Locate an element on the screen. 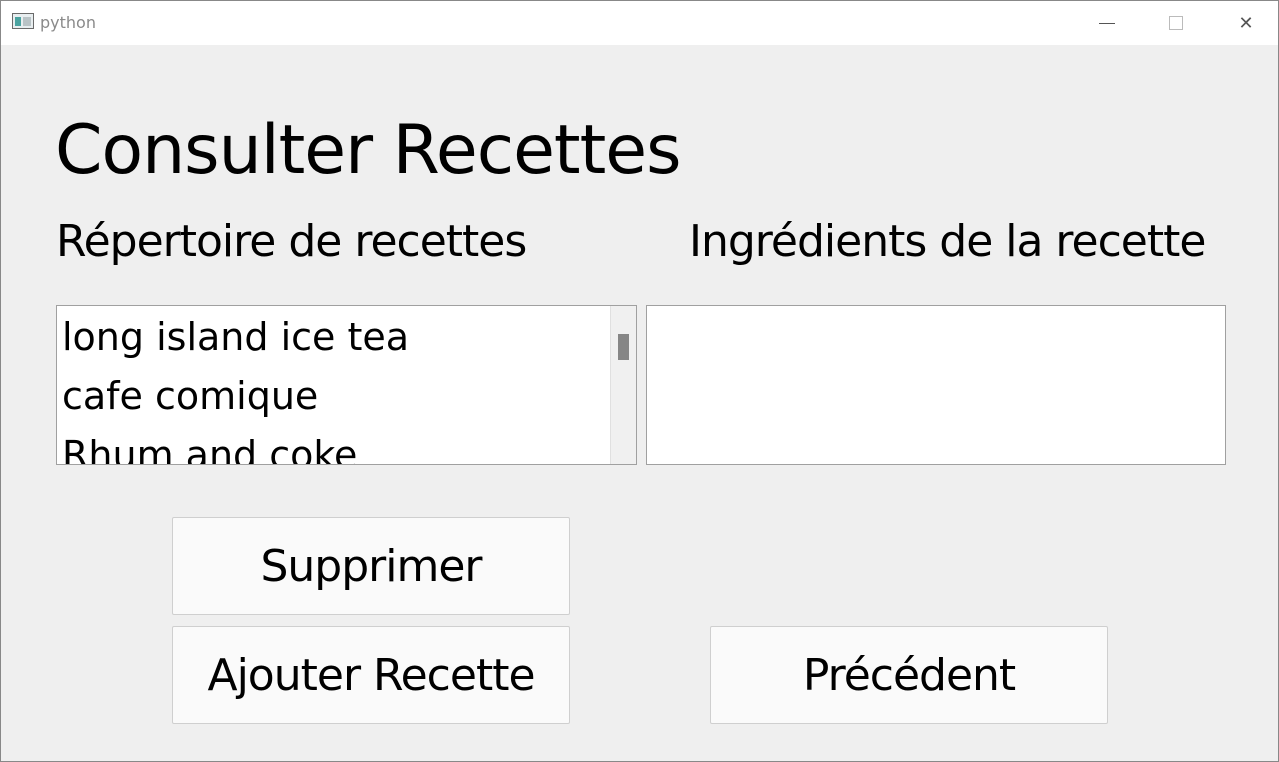 This screenshot has height=762, width=1279. maximize-icon is located at coordinates (1176, 23).